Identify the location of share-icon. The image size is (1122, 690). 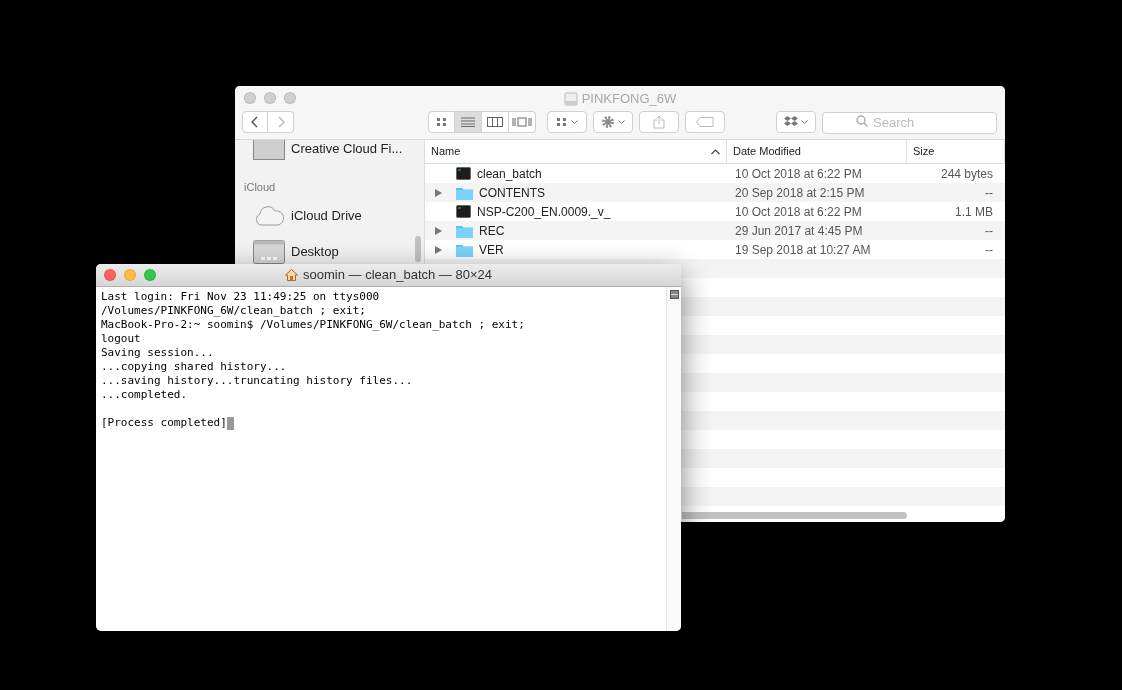
(659, 122).